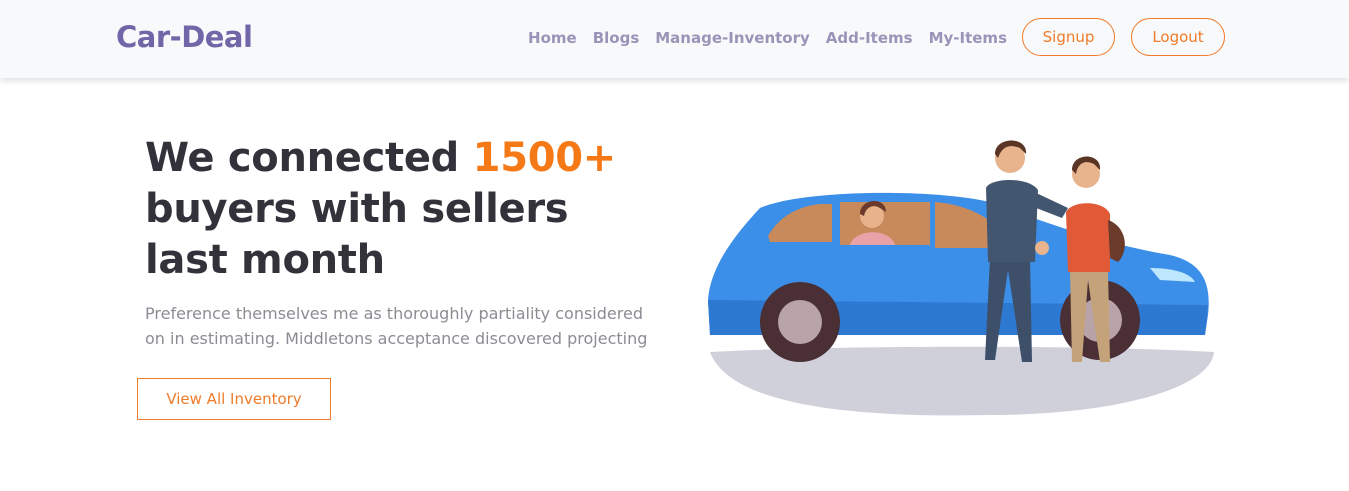 The image size is (1349, 491). Describe the element at coordinates (552, 38) in the screenshot. I see `nav-link-home: Home` at that location.